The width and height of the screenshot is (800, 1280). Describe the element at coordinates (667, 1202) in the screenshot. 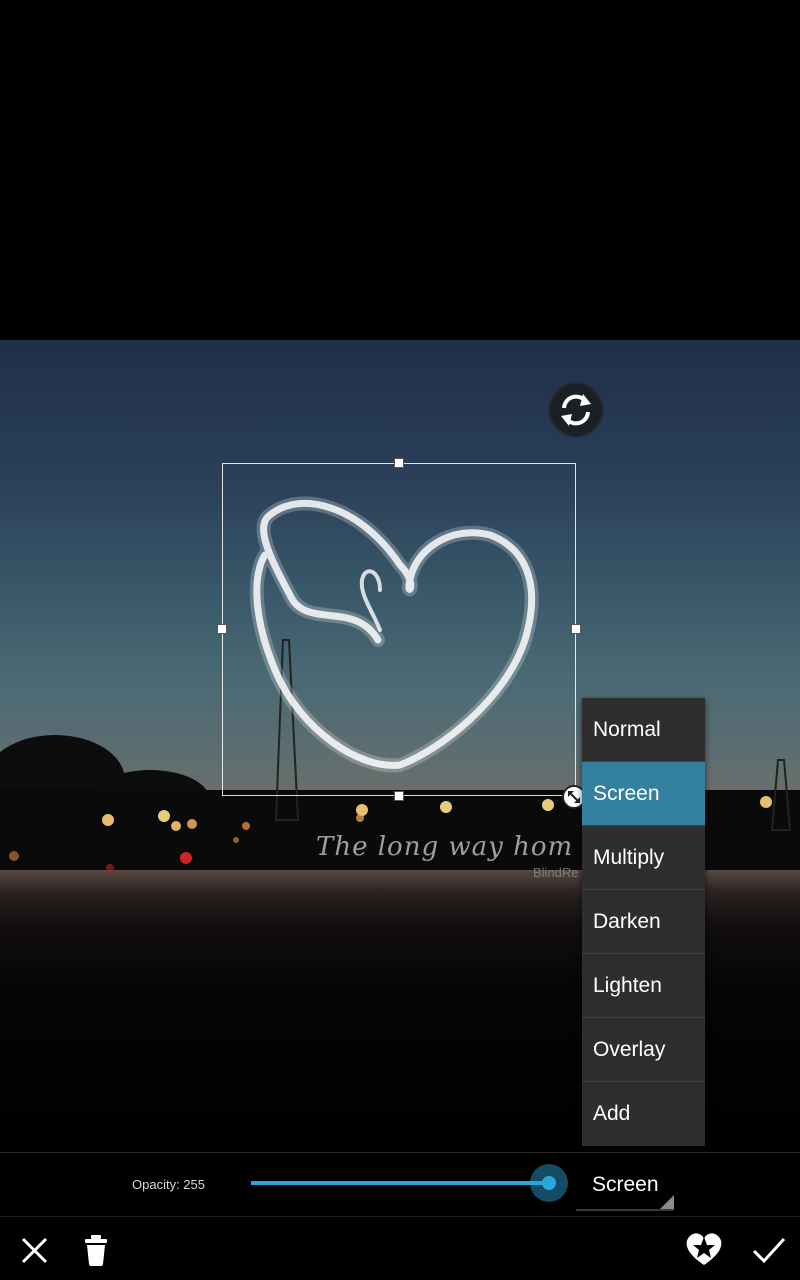

I see `dropdown-corner-icon` at that location.